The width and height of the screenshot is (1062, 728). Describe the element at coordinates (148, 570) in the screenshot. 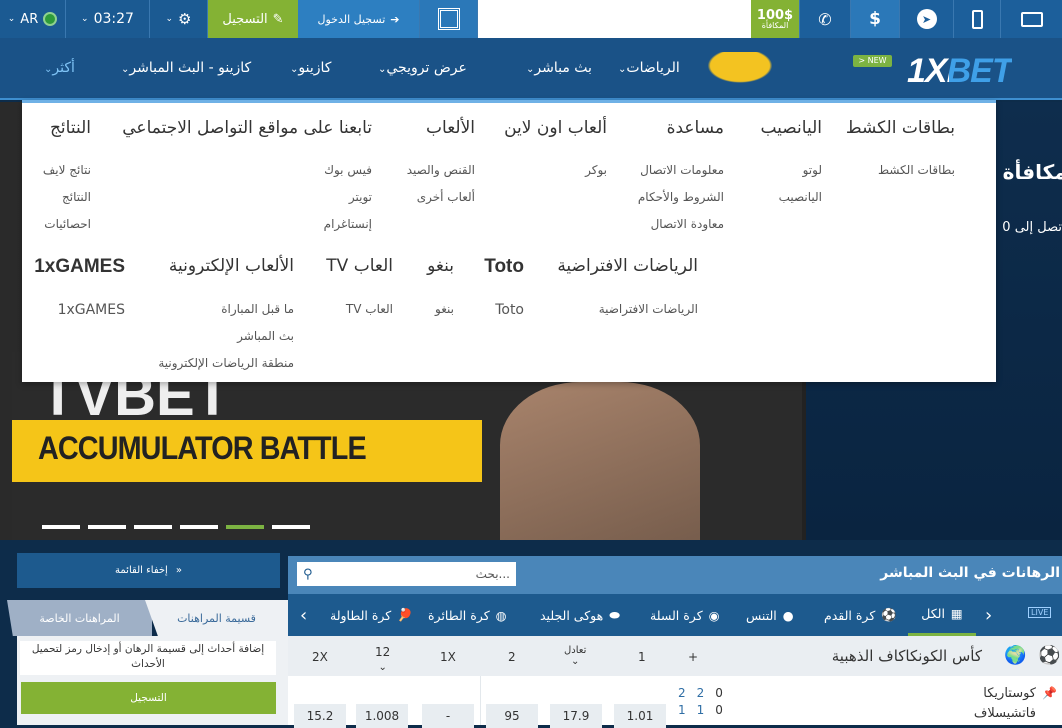

I see `hide-menu-button: «إخفاء القائمة` at that location.